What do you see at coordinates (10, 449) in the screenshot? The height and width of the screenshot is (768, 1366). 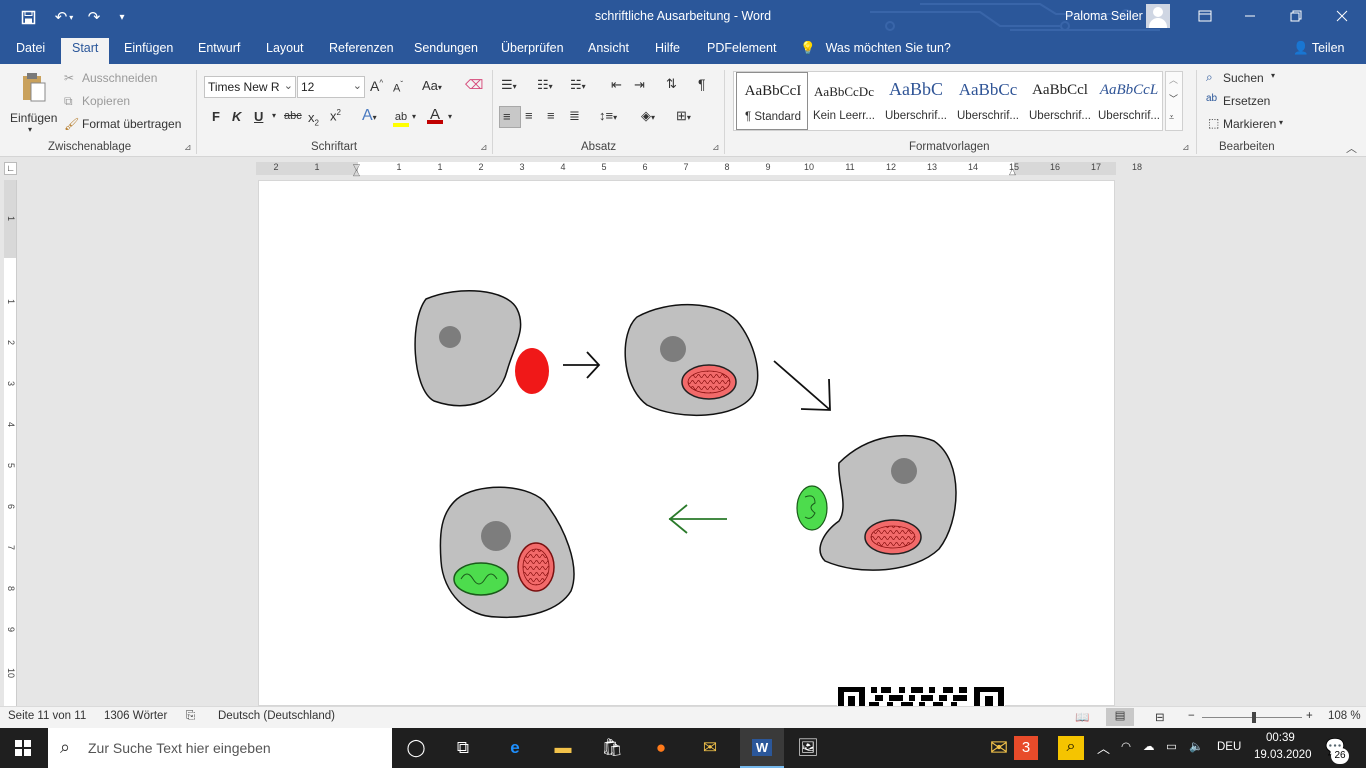 I see `vertical-ruler: 11234567891011` at bounding box center [10, 449].